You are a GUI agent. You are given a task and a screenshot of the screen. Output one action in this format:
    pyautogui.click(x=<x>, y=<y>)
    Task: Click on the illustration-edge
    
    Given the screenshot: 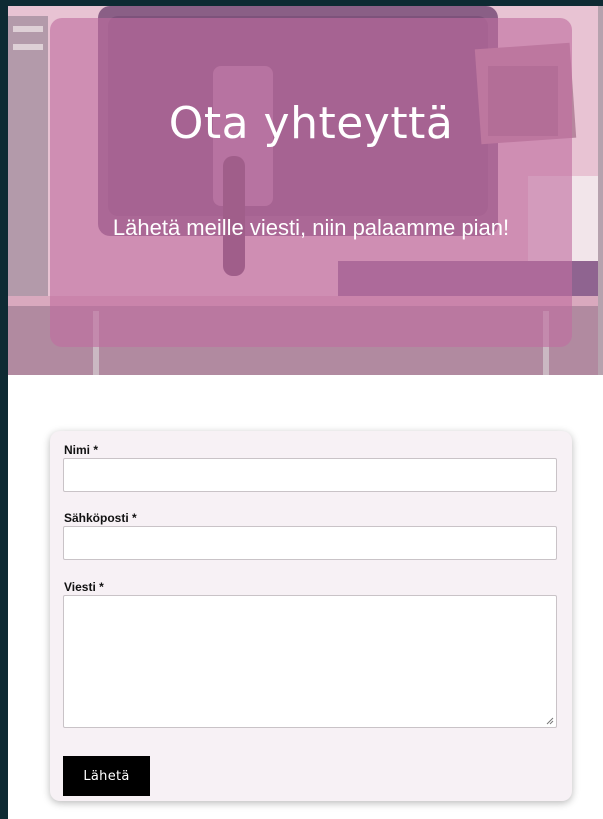 What is the action you would take?
    pyautogui.click(x=600, y=190)
    